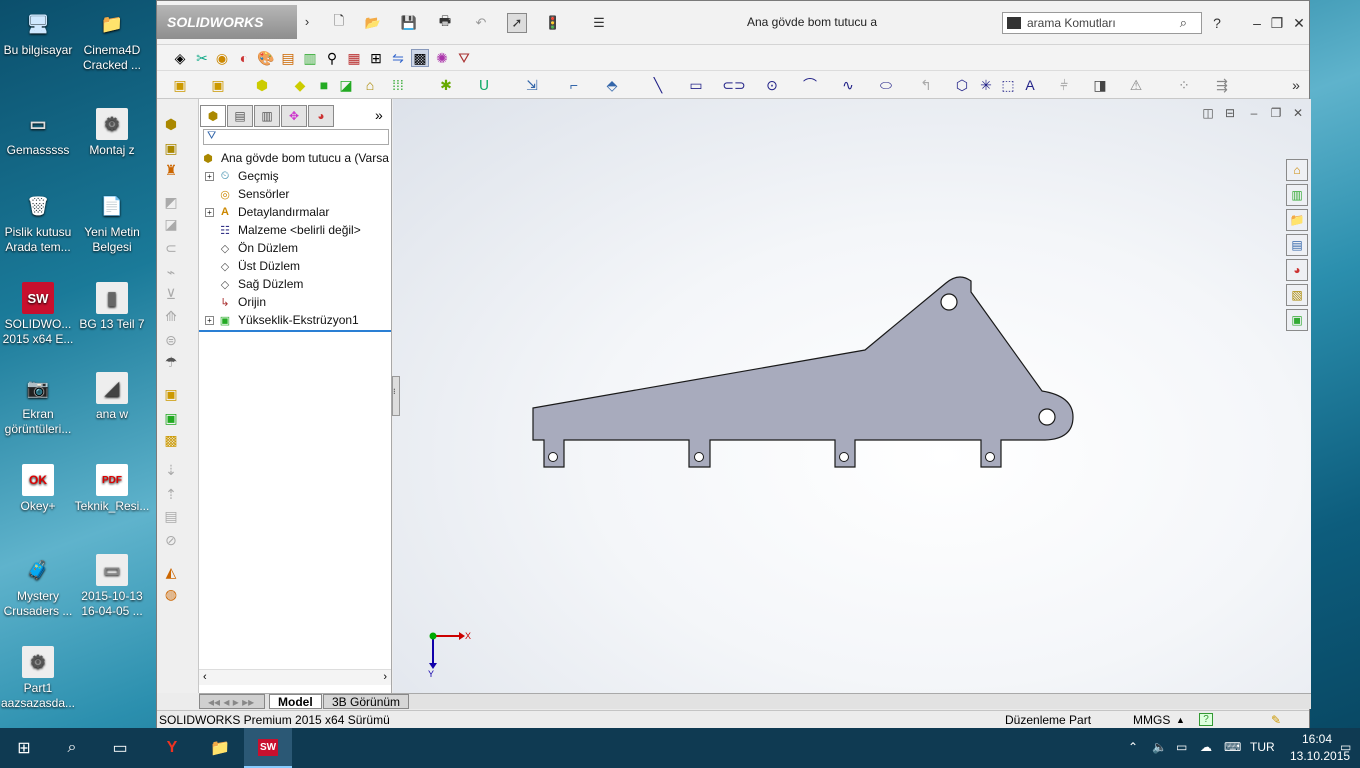 The width and height of the screenshot is (1360, 768). I want to click on shell-icon: ■, so click(324, 85).